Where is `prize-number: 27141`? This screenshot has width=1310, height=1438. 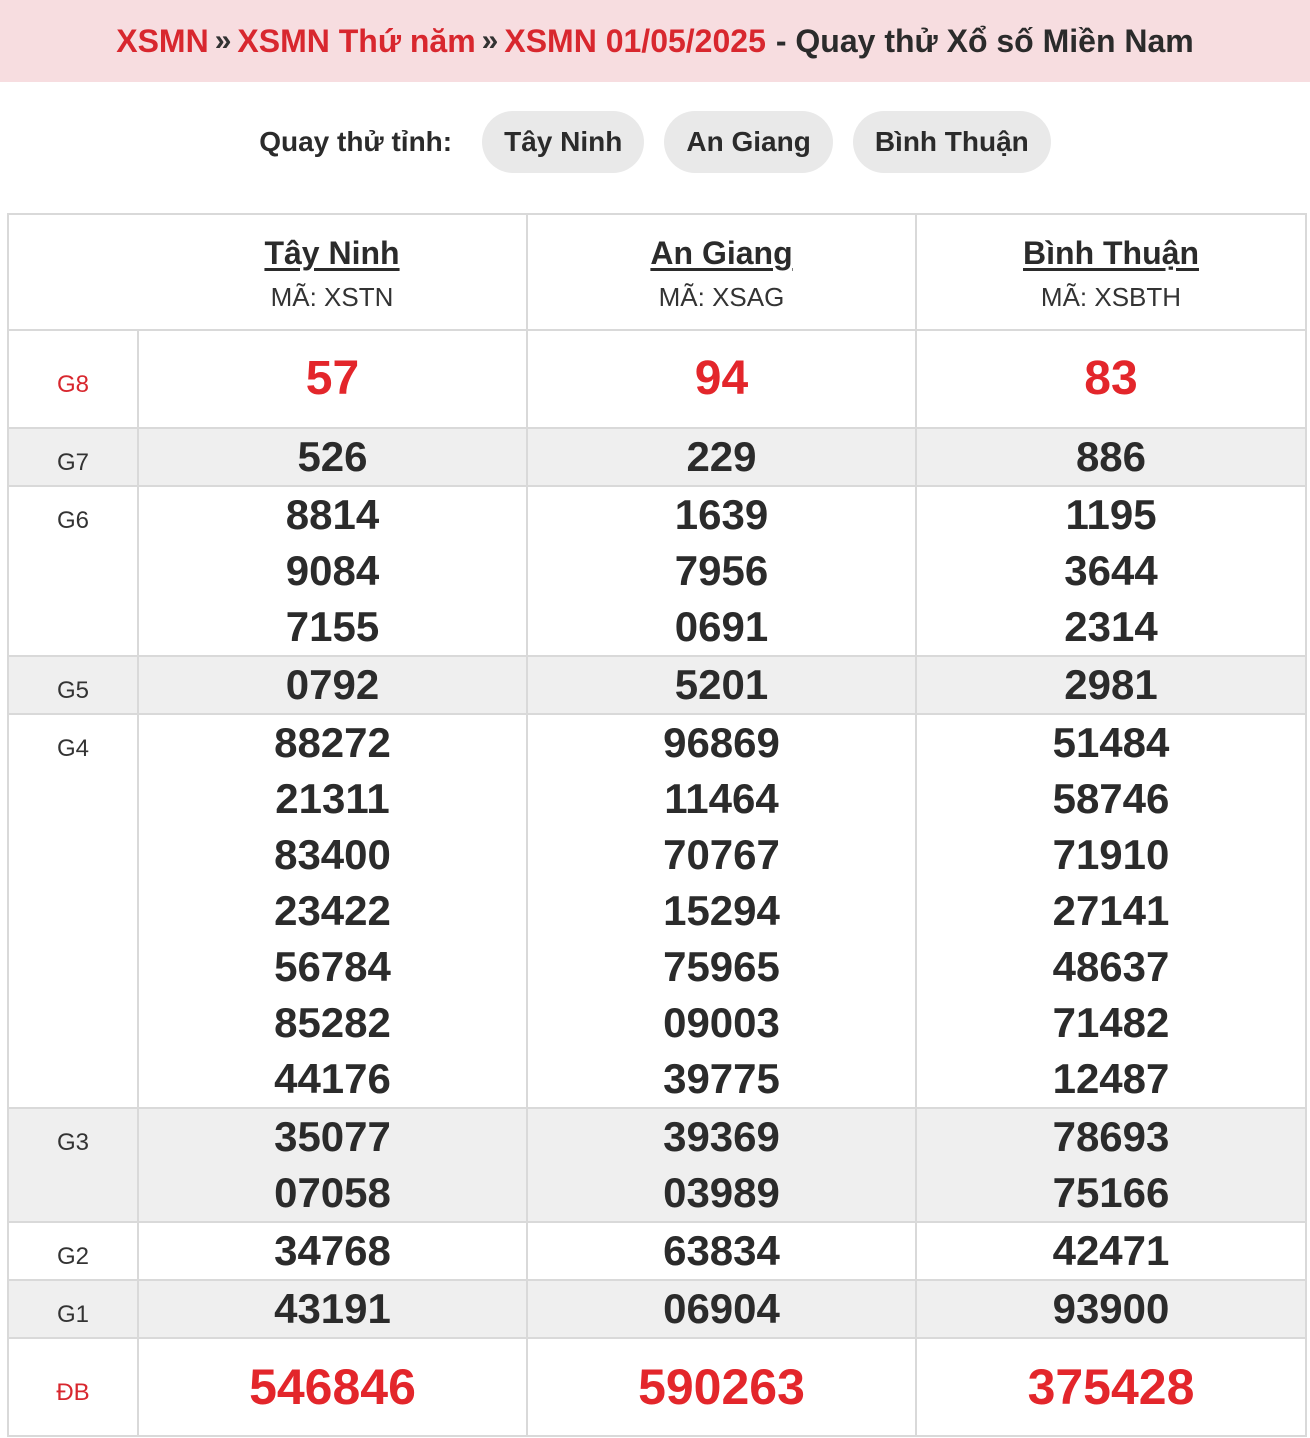 prize-number: 27141 is located at coordinates (1111, 910).